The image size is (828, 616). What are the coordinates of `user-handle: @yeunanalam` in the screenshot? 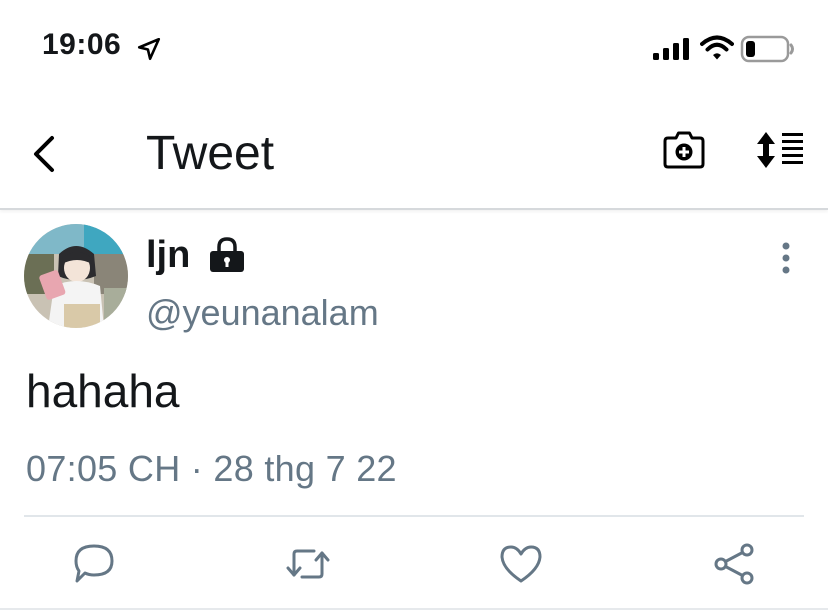 It's located at (262, 313).